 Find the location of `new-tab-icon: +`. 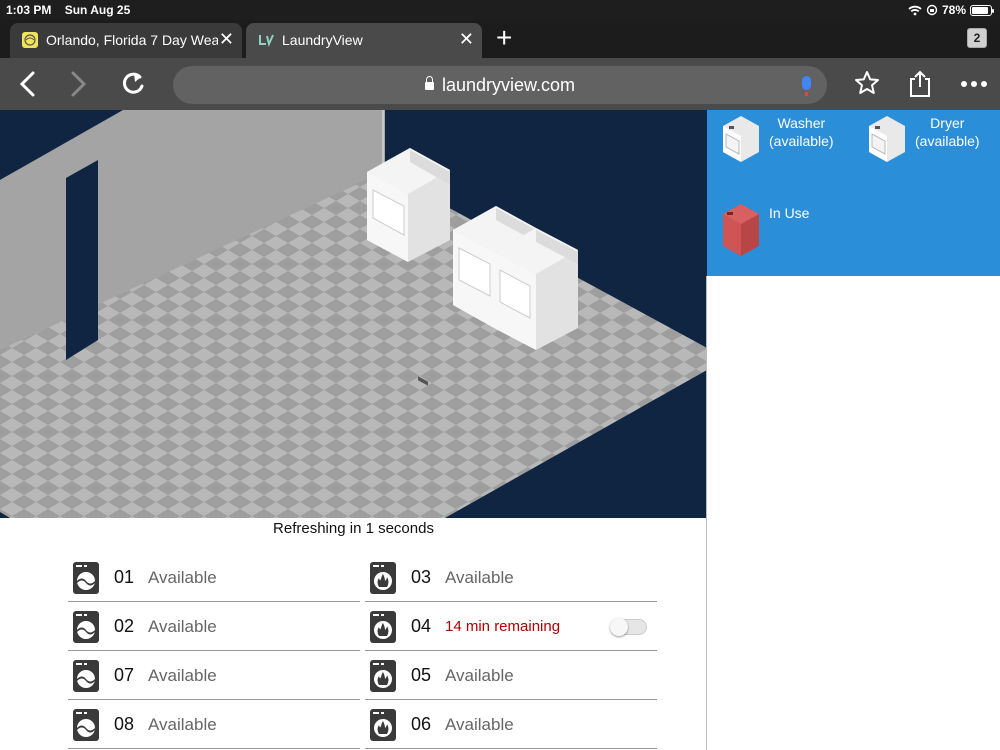

new-tab-icon: + is located at coordinates (504, 38).